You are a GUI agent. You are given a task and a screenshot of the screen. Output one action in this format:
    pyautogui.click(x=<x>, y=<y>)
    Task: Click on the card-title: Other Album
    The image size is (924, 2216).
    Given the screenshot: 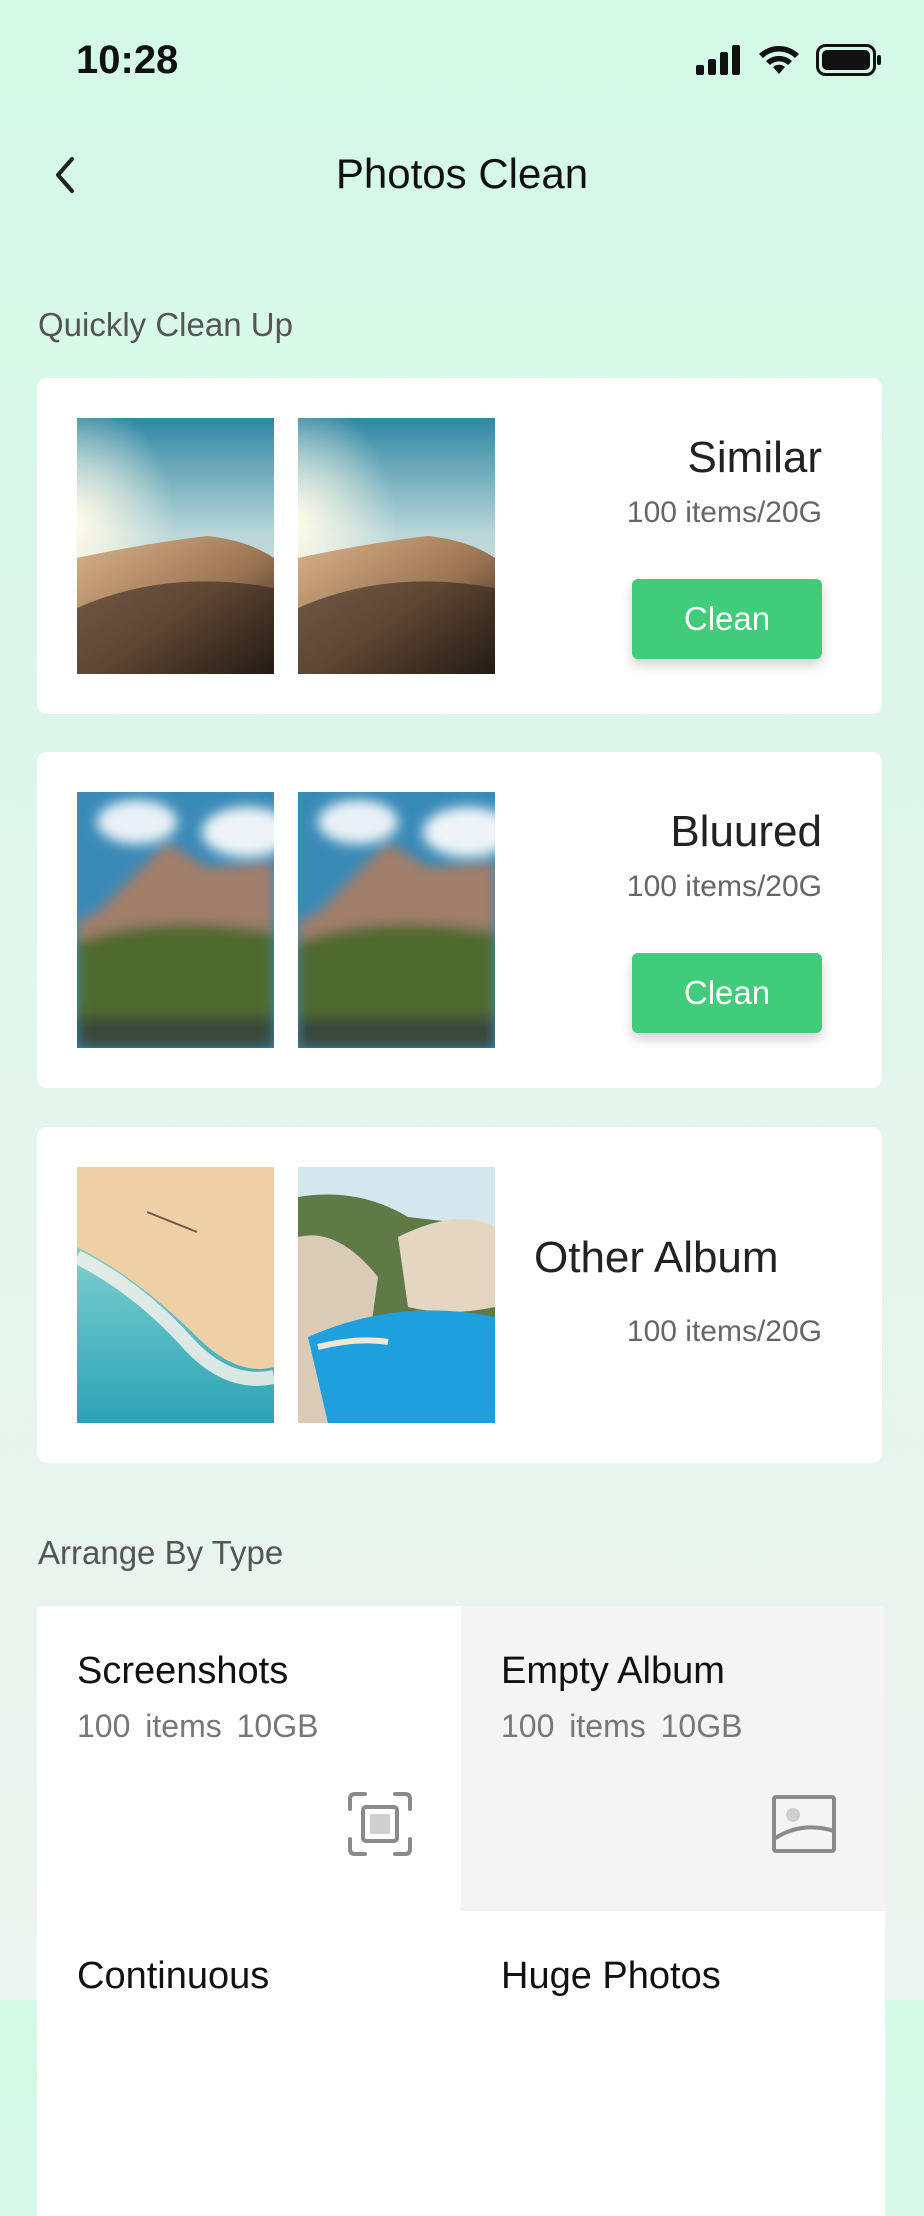 What is the action you would take?
    pyautogui.click(x=656, y=1257)
    